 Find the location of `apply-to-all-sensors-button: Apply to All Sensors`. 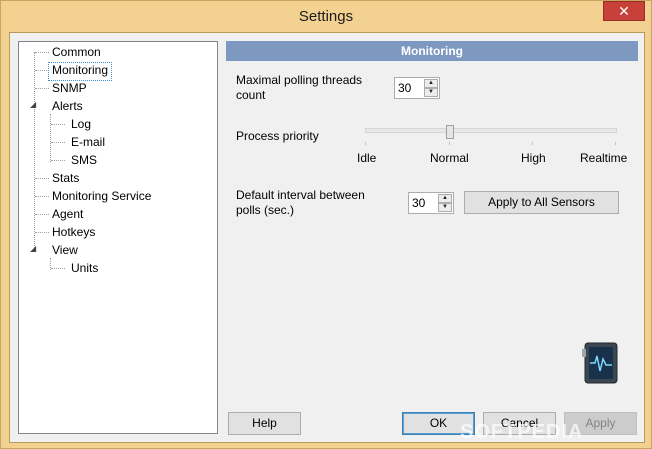

apply-to-all-sensors-button: Apply to All Sensors is located at coordinates (541, 202).